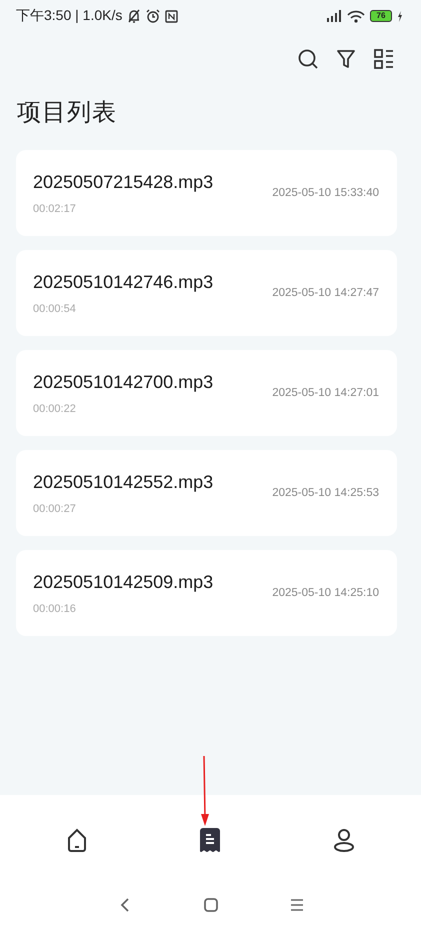 This screenshot has width=421, height=933. What do you see at coordinates (206, 393) in the screenshot?
I see `recording-card: 20250510142700.mp3 00:00:22 2025-05-10 14:27:01` at bounding box center [206, 393].